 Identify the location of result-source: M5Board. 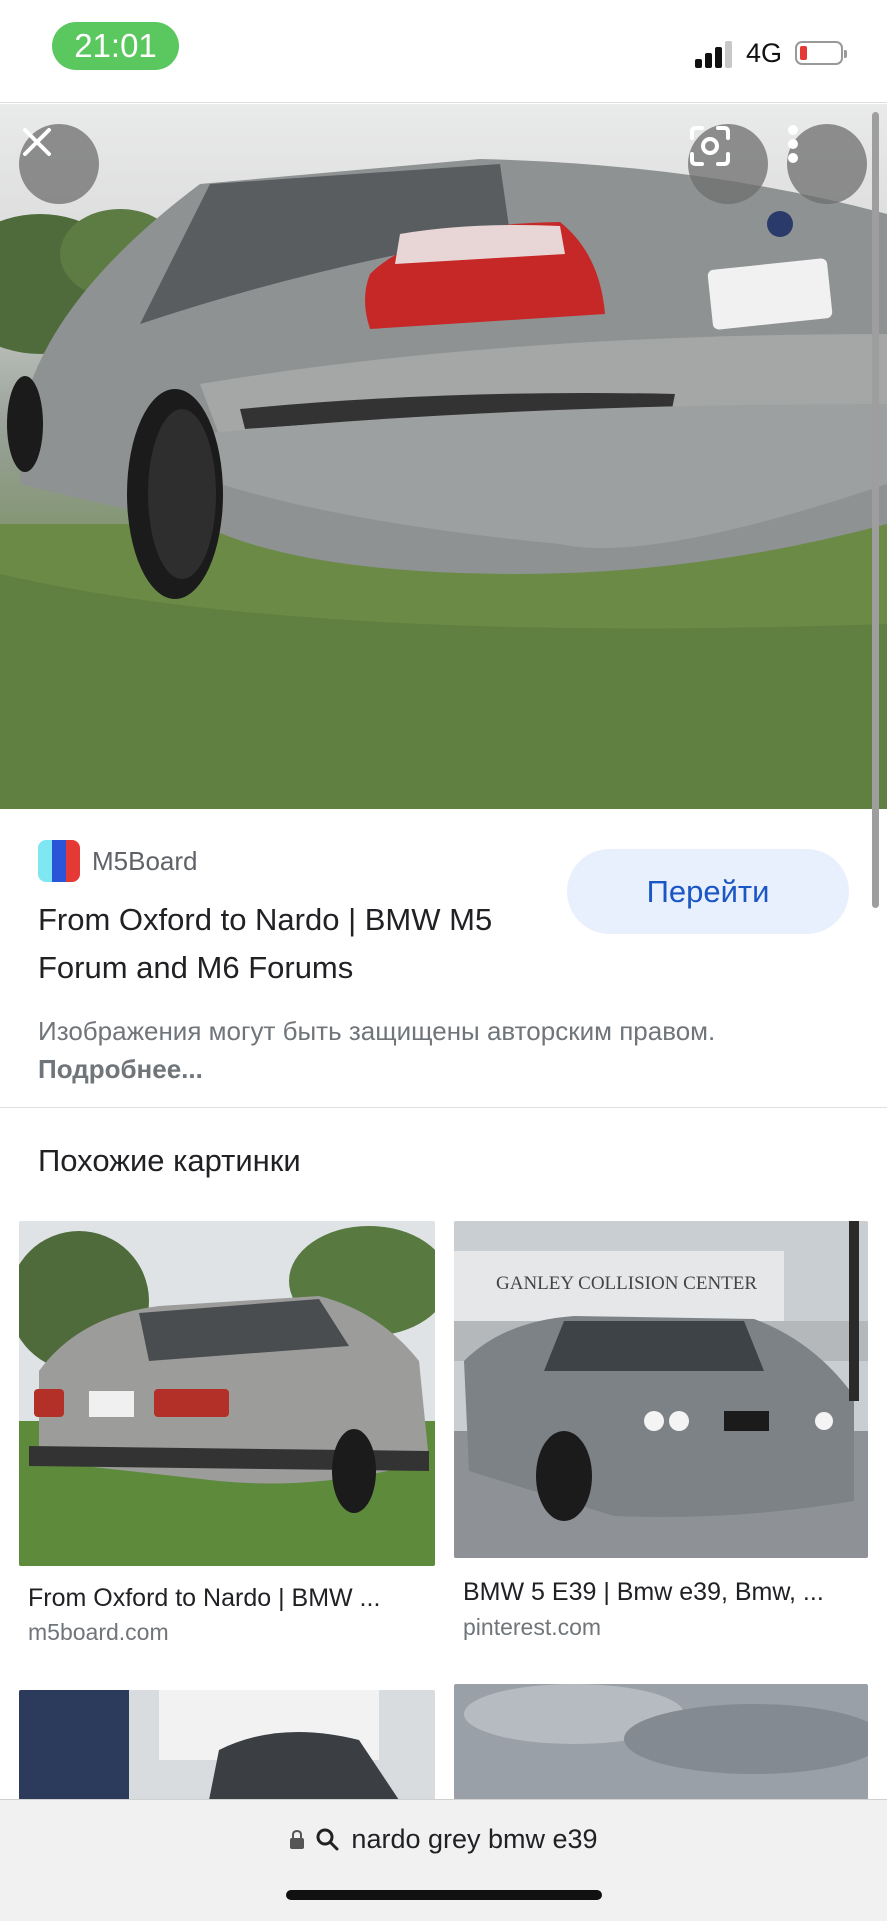
(118, 861).